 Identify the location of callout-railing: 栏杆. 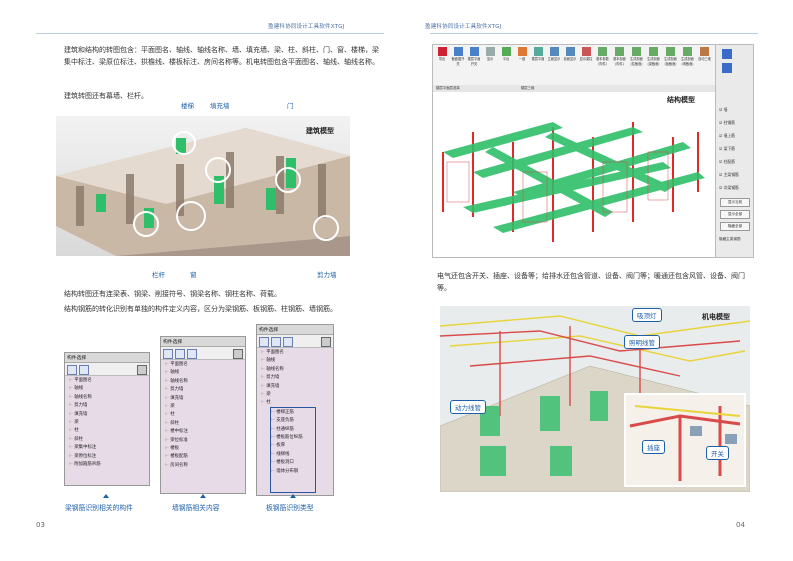
(158, 275).